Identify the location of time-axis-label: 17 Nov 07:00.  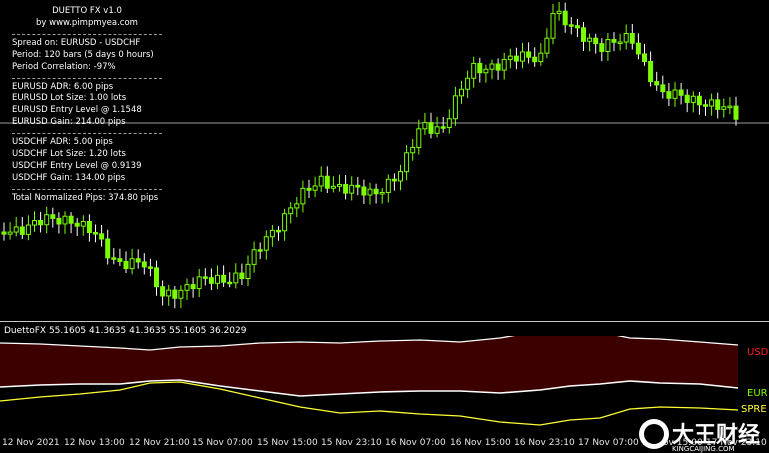
(608, 443).